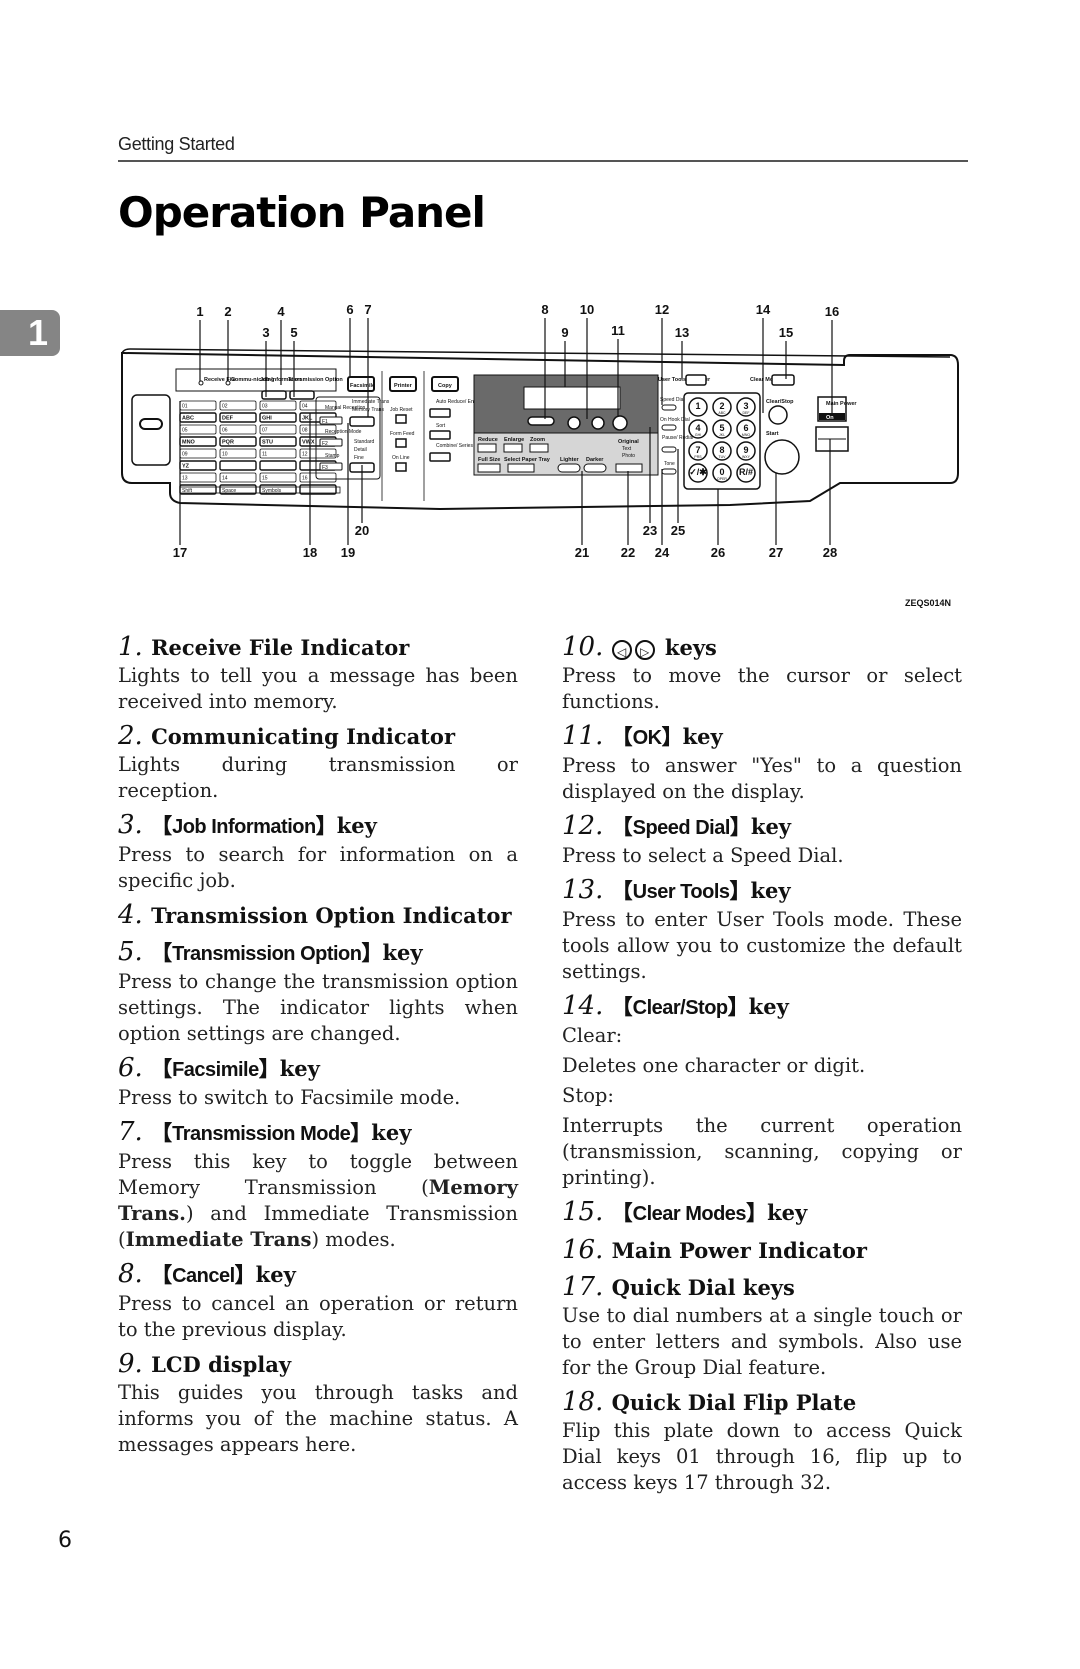 The image size is (1080, 1669). I want to click on user-tools-key, so click(696, 380).